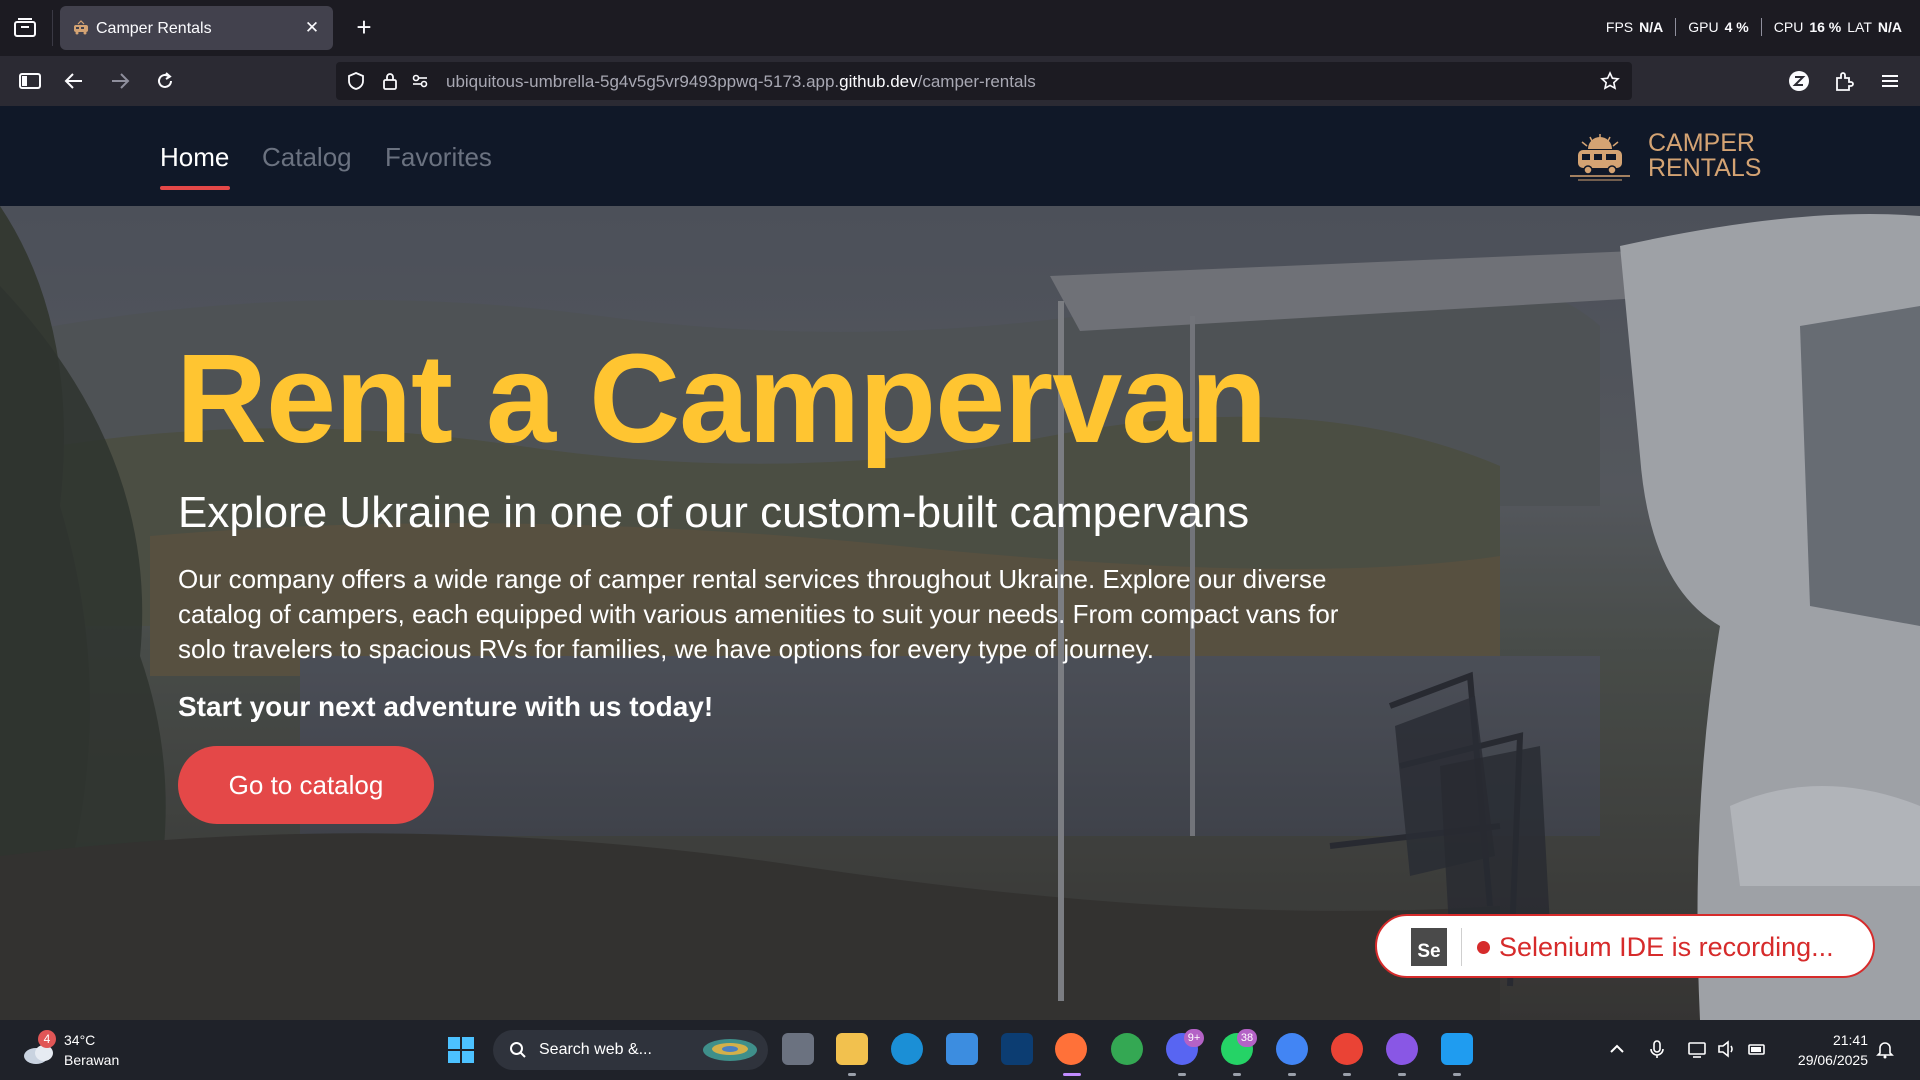  I want to click on nav-link-favorites: Favorites, so click(438, 157).